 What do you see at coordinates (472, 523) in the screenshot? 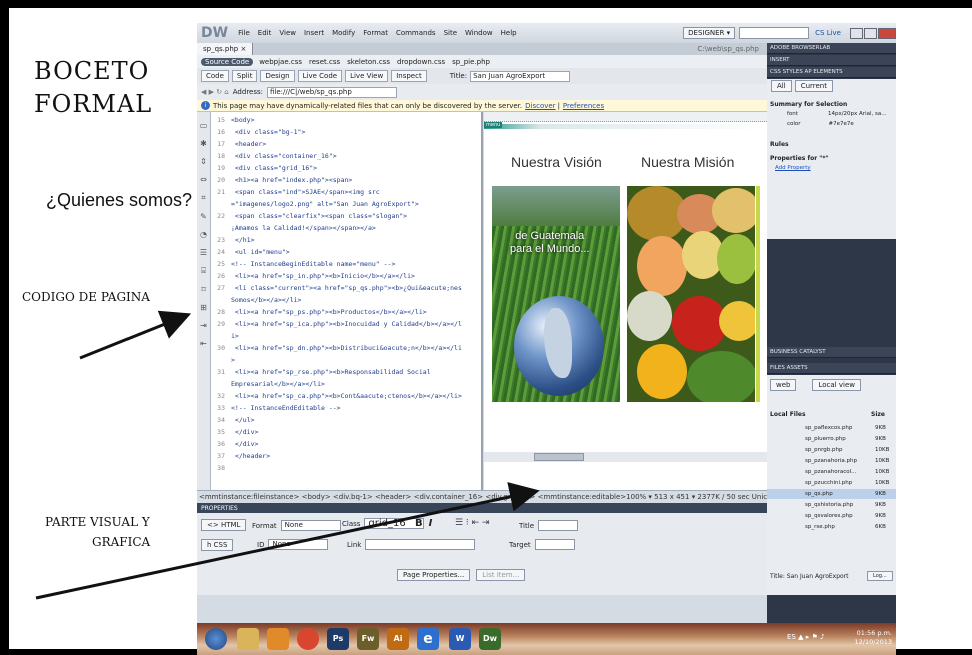
I see `list-icons: ☰ ⁝ ⇤ ⇥` at bounding box center [472, 523].